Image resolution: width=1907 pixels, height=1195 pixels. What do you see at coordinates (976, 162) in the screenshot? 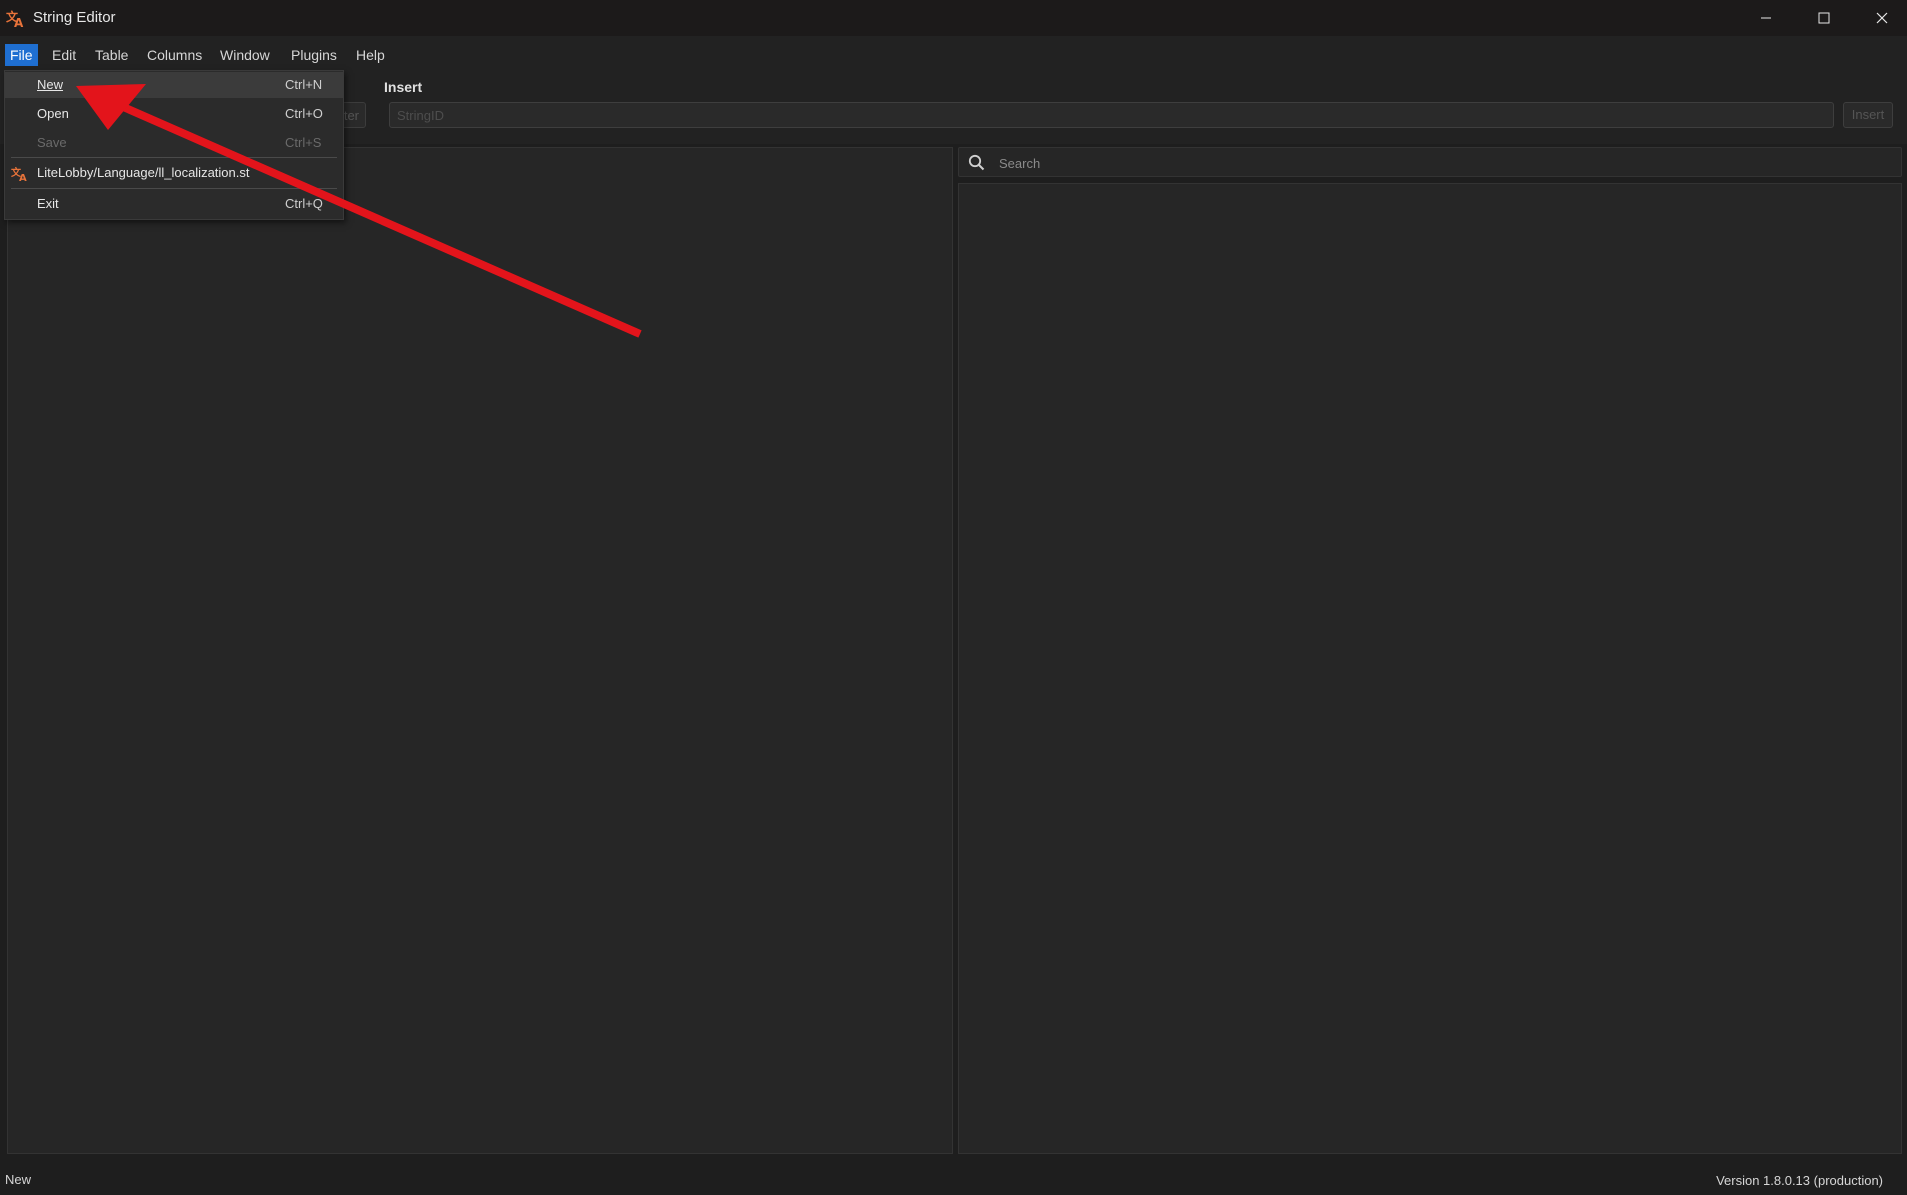
I see `search-icon` at bounding box center [976, 162].